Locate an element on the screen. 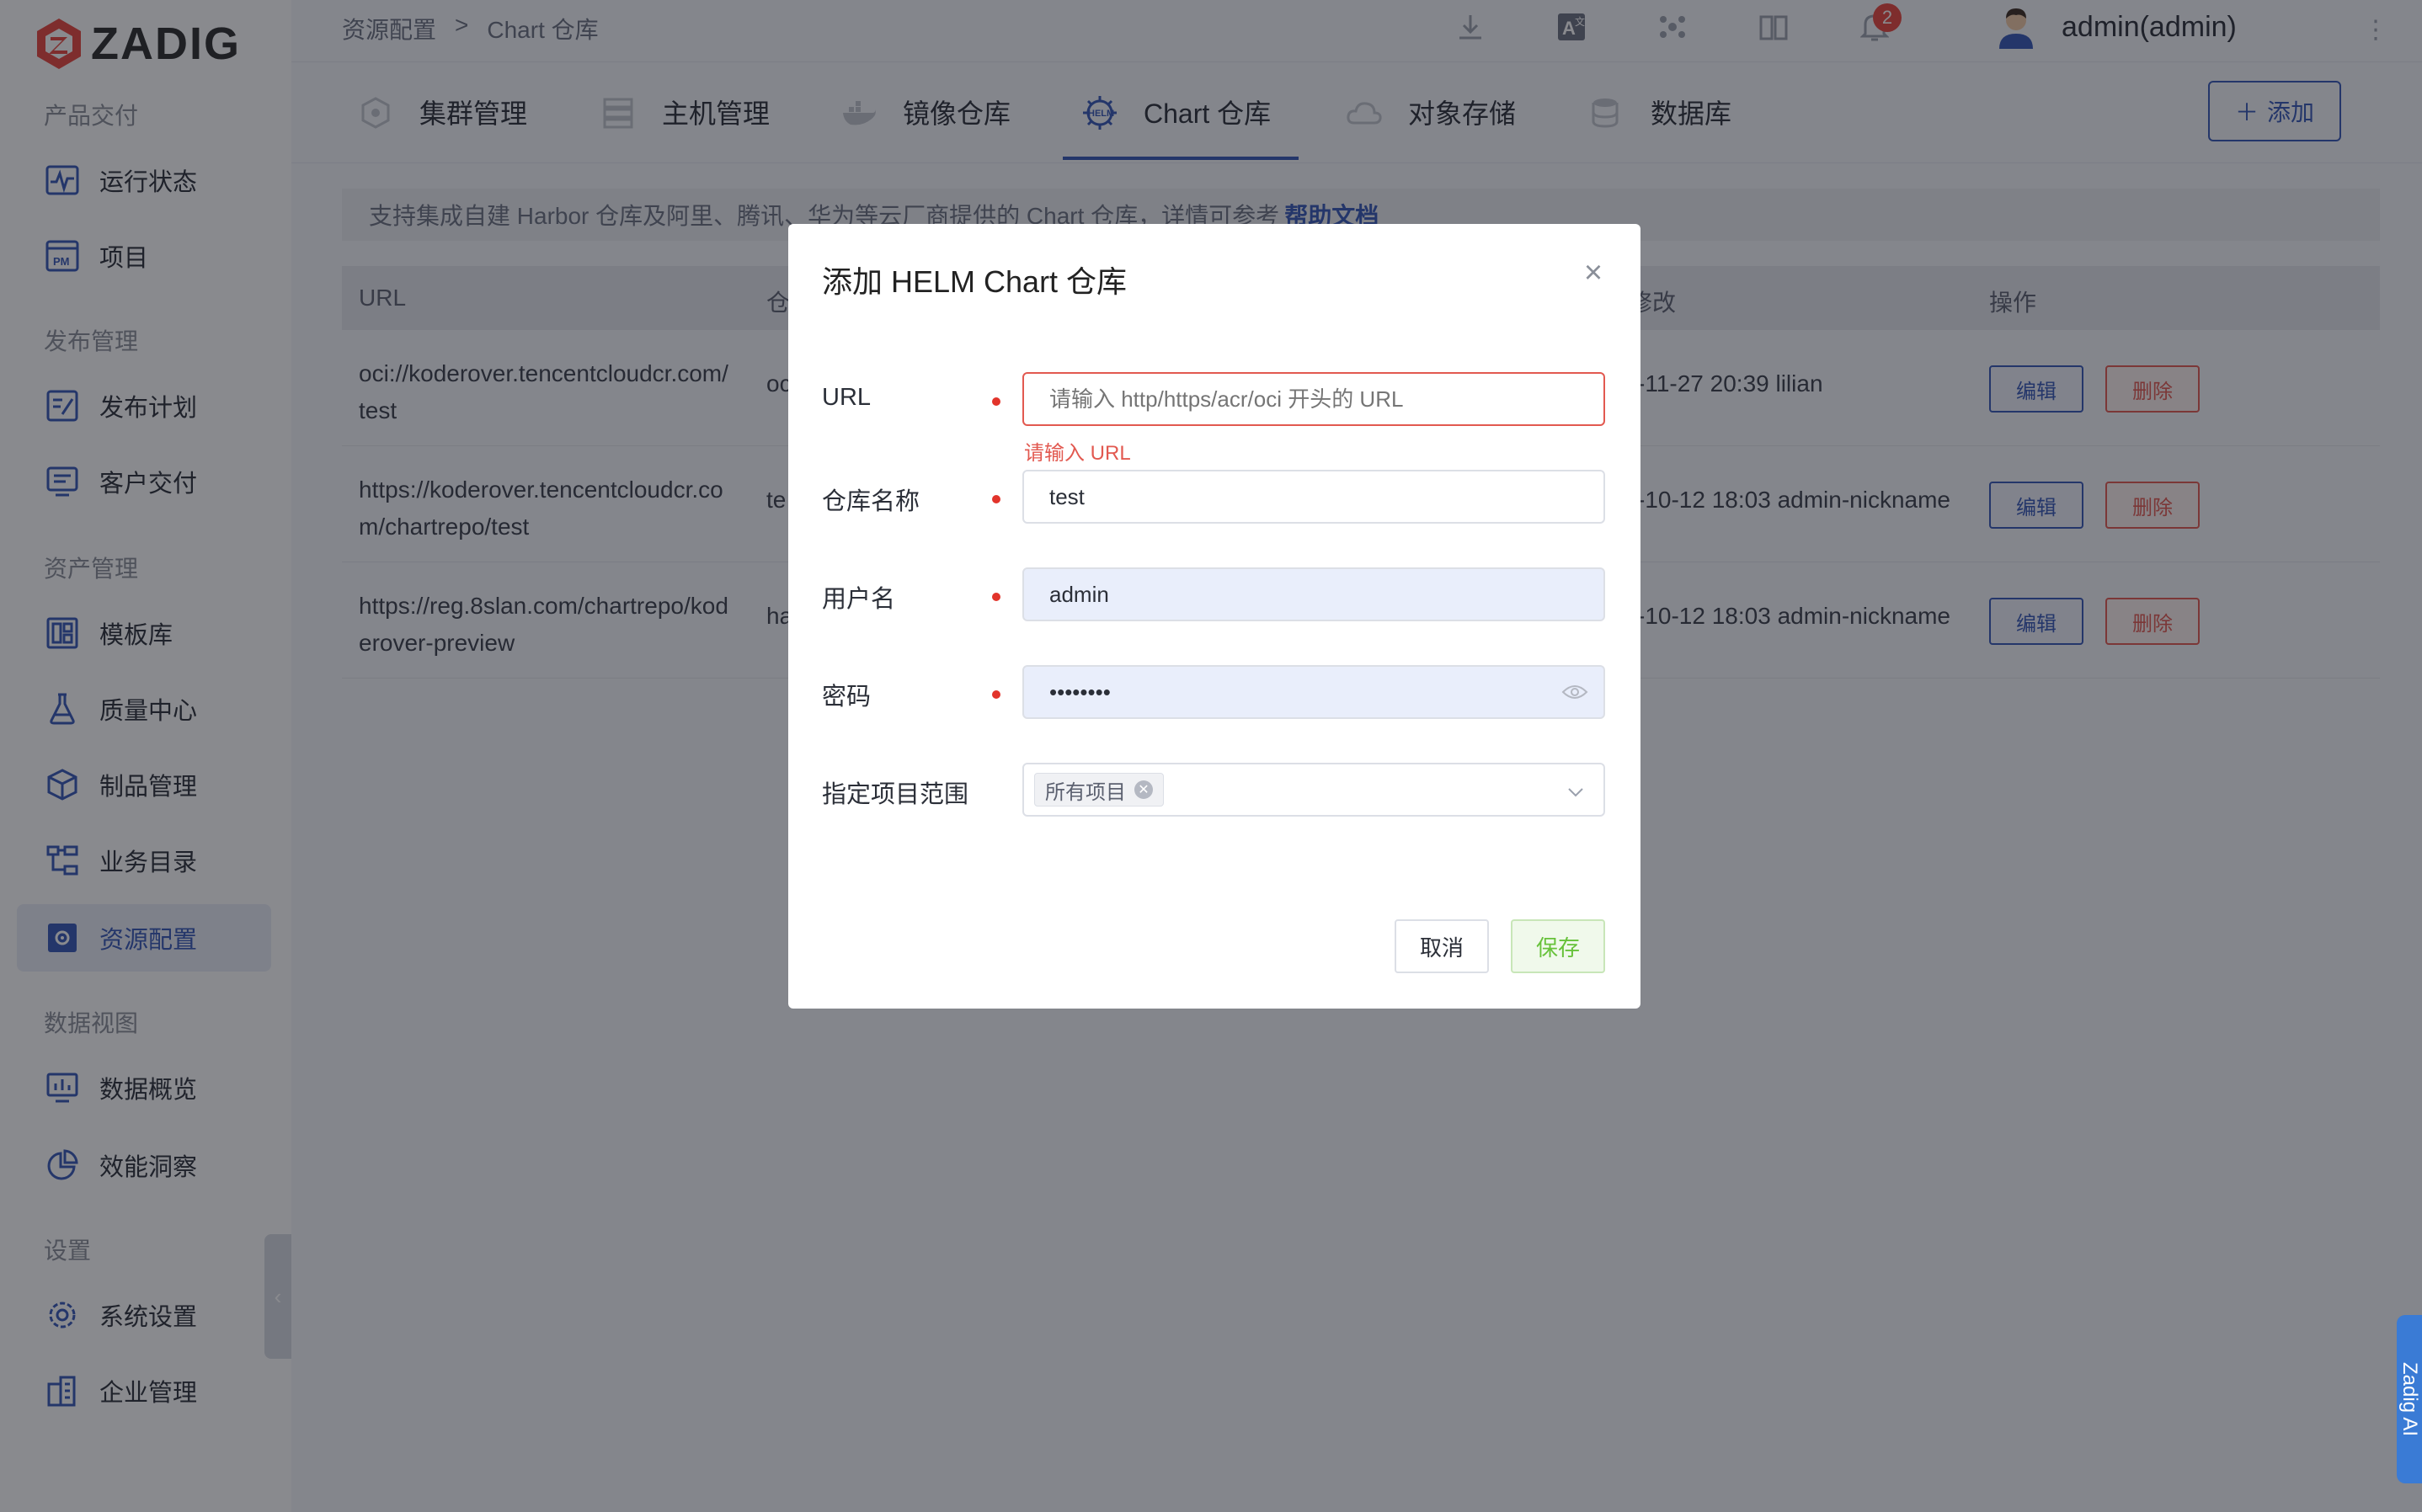 Image resolution: width=2422 pixels, height=1512 pixels. scope-tag-label: 所有项目 is located at coordinates (1086, 792).